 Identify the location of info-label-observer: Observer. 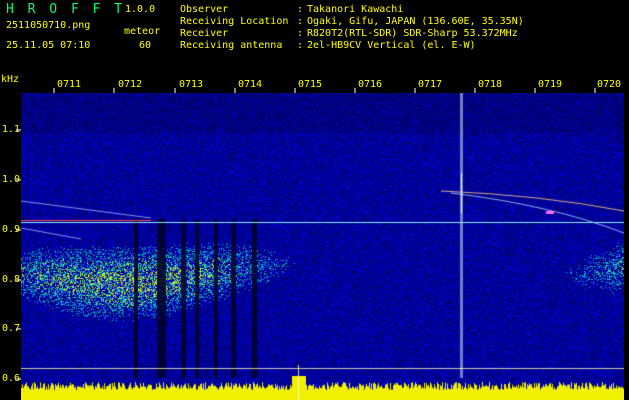
(204, 9).